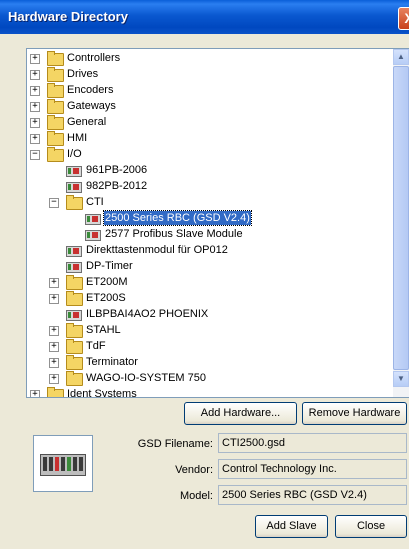  Describe the element at coordinates (93, 58) in the screenshot. I see `tree-node-label: Controllers` at that location.